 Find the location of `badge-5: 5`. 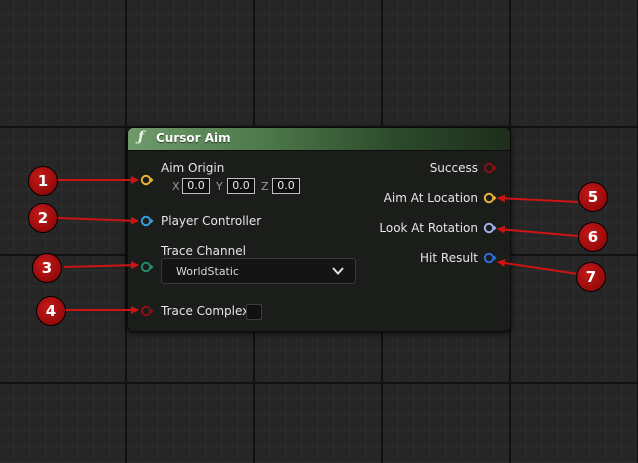

badge-5: 5 is located at coordinates (593, 197).